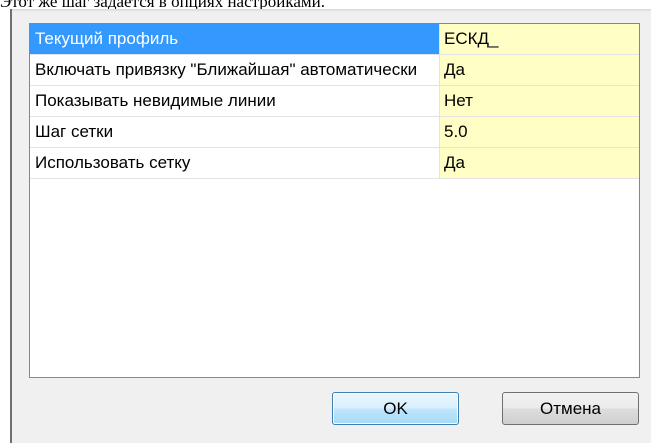  What do you see at coordinates (539, 39) in the screenshot?
I see `property-value: ЕСКД_` at bounding box center [539, 39].